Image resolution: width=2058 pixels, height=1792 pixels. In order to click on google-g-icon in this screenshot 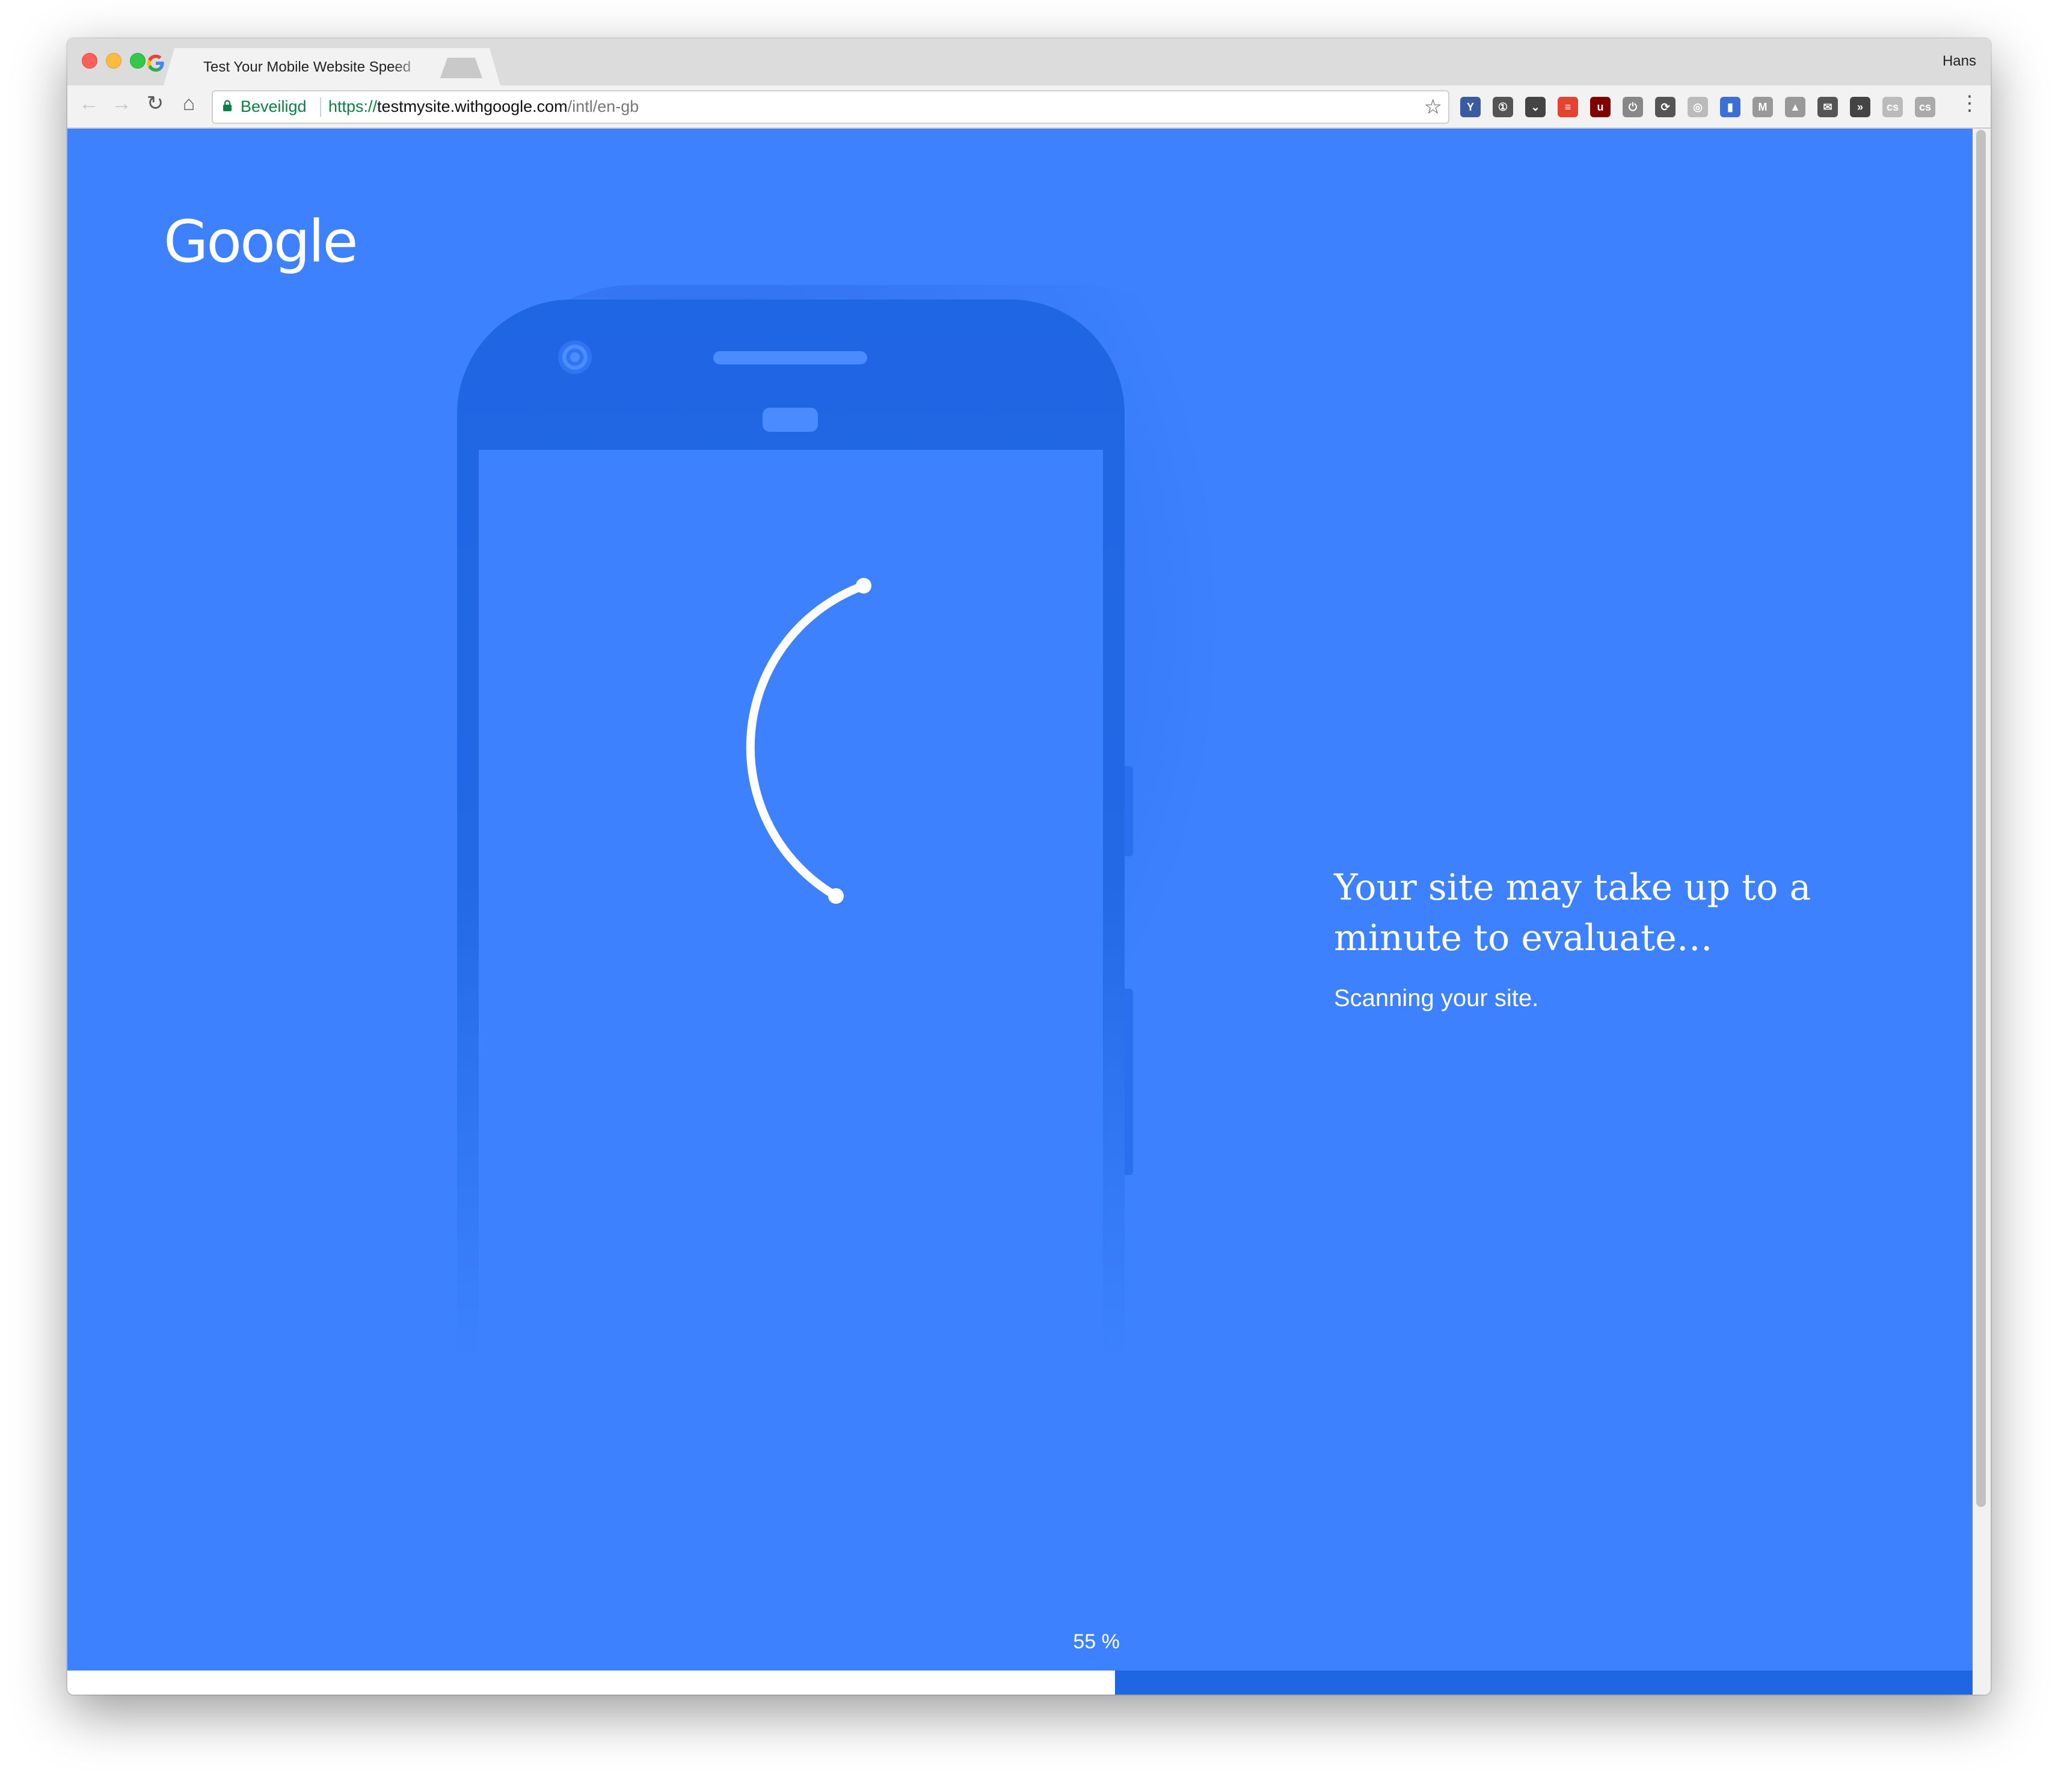, I will do `click(155, 63)`.